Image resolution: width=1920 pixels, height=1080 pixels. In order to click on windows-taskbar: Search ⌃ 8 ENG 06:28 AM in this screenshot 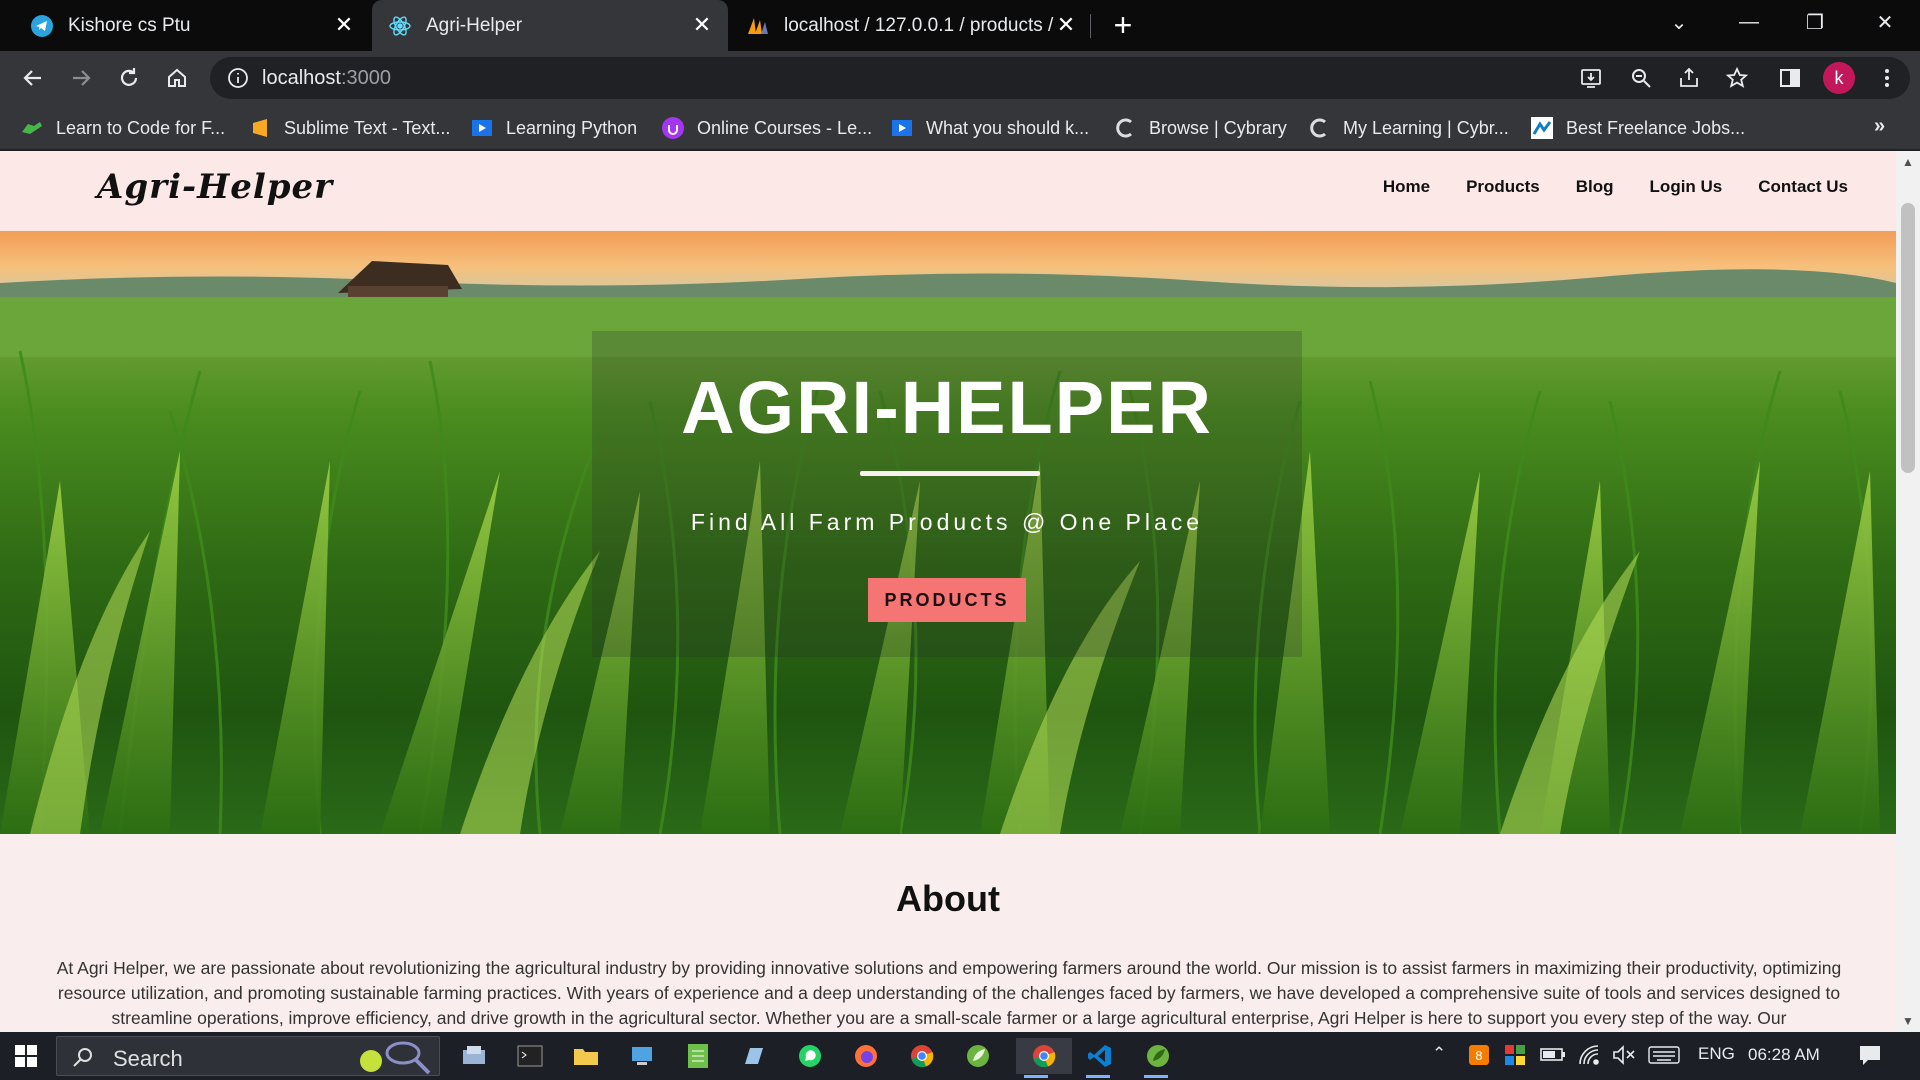, I will do `click(960, 1056)`.